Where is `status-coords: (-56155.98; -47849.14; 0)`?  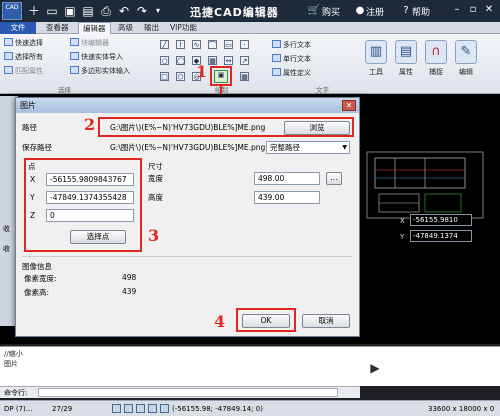 status-coords: (-56155.98; -47849.14; 0) is located at coordinates (217, 409).